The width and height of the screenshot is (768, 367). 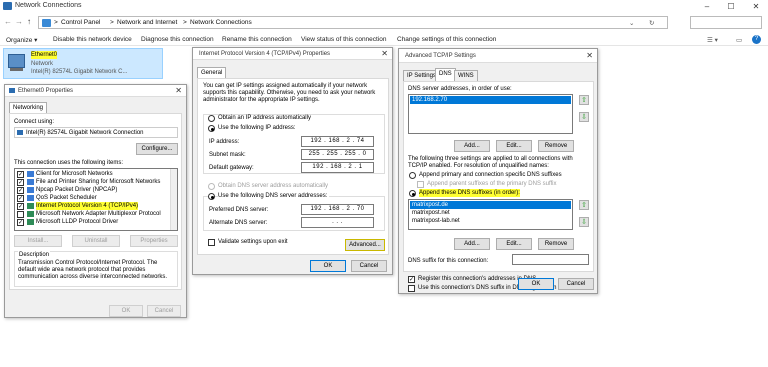 What do you see at coordinates (257, 39) in the screenshot?
I see `rename-button: Rename this connection` at bounding box center [257, 39].